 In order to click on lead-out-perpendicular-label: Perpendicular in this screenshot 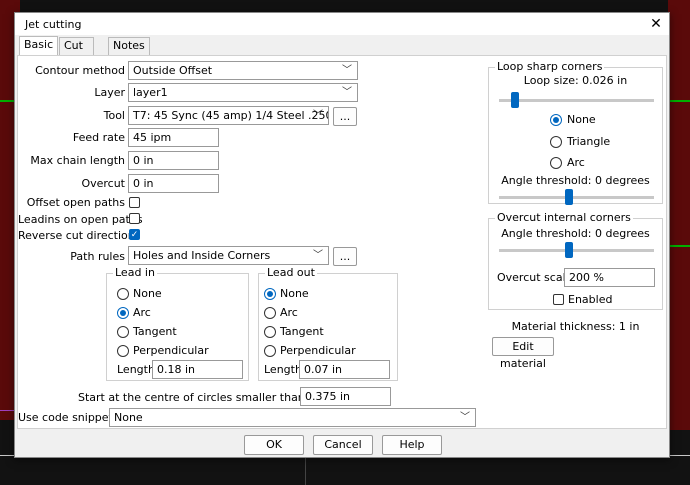, I will do `click(318, 350)`.